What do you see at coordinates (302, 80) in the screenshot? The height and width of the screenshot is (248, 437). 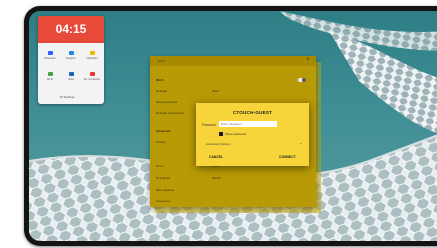 I see `wifi-switch` at bounding box center [302, 80].